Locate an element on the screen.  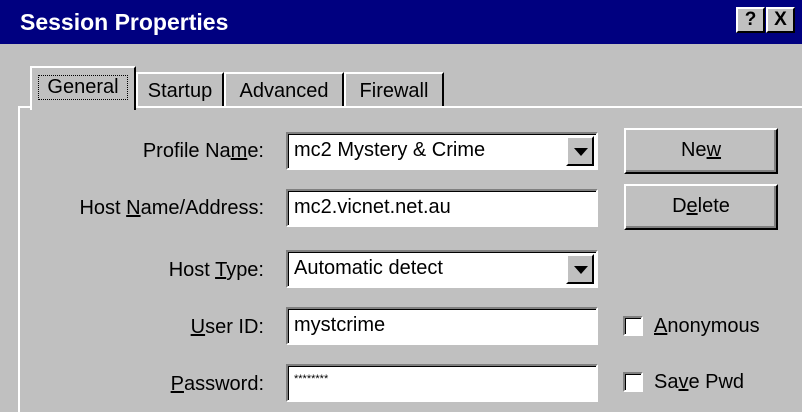
host-name-value: mc2.vicnet.net.au is located at coordinates (372, 207).